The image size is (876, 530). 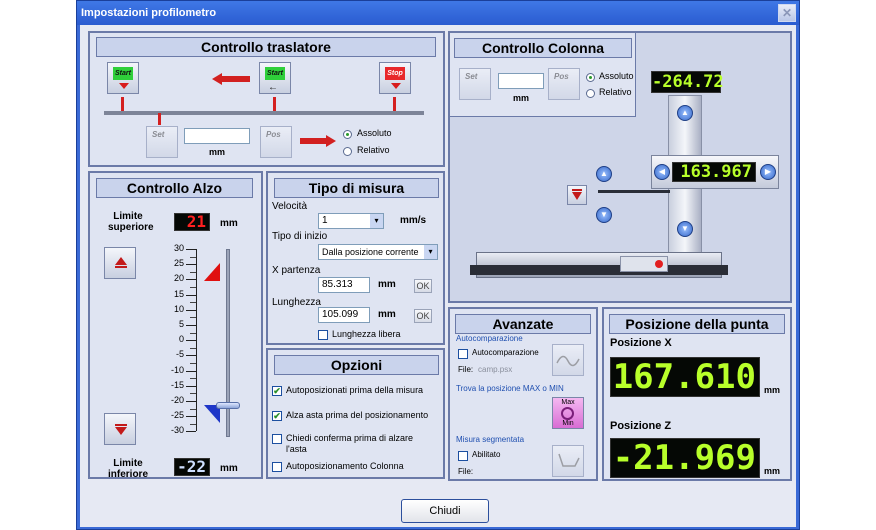 I want to click on limit-lower-unit: mm, so click(x=229, y=468).